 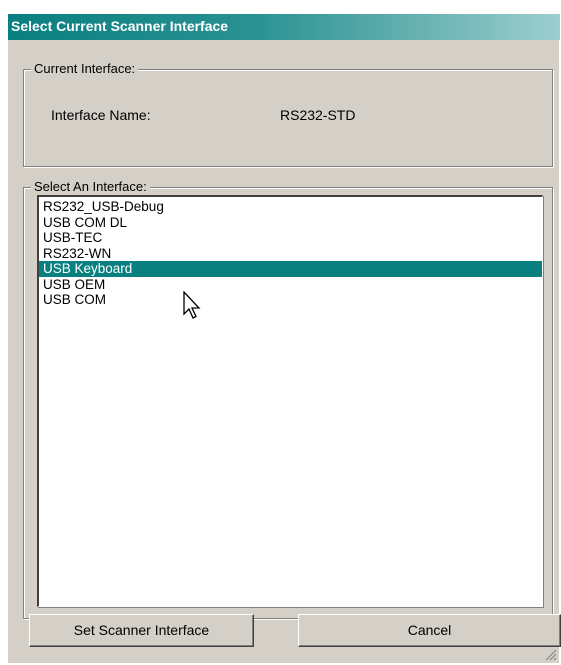 What do you see at coordinates (318, 115) in the screenshot?
I see `interface-name-value: RS232-STD` at bounding box center [318, 115].